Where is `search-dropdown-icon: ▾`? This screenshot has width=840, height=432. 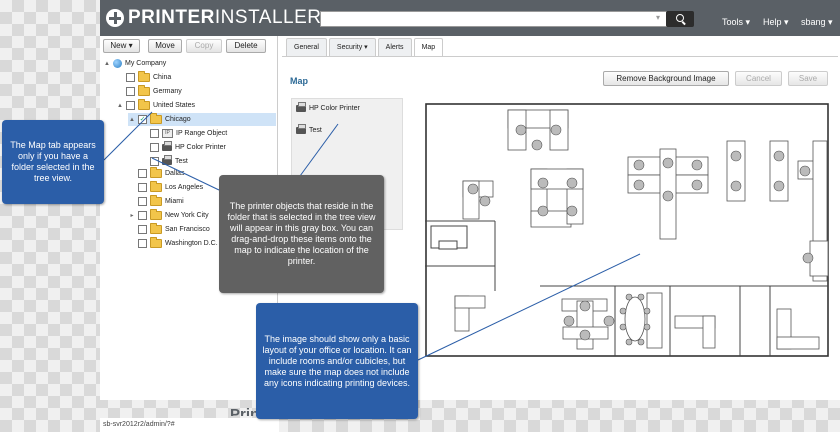
search-dropdown-icon: ▾ is located at coordinates (658, 17).